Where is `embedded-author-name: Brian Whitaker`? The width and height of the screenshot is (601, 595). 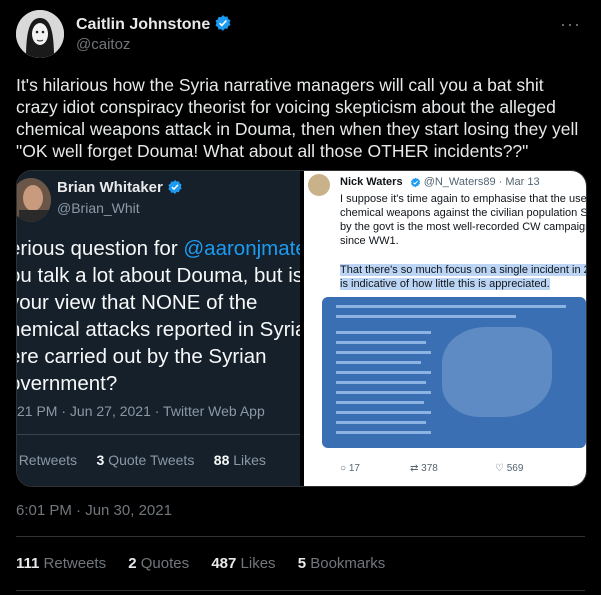
embedded-author-name: Brian Whitaker is located at coordinates (120, 189).